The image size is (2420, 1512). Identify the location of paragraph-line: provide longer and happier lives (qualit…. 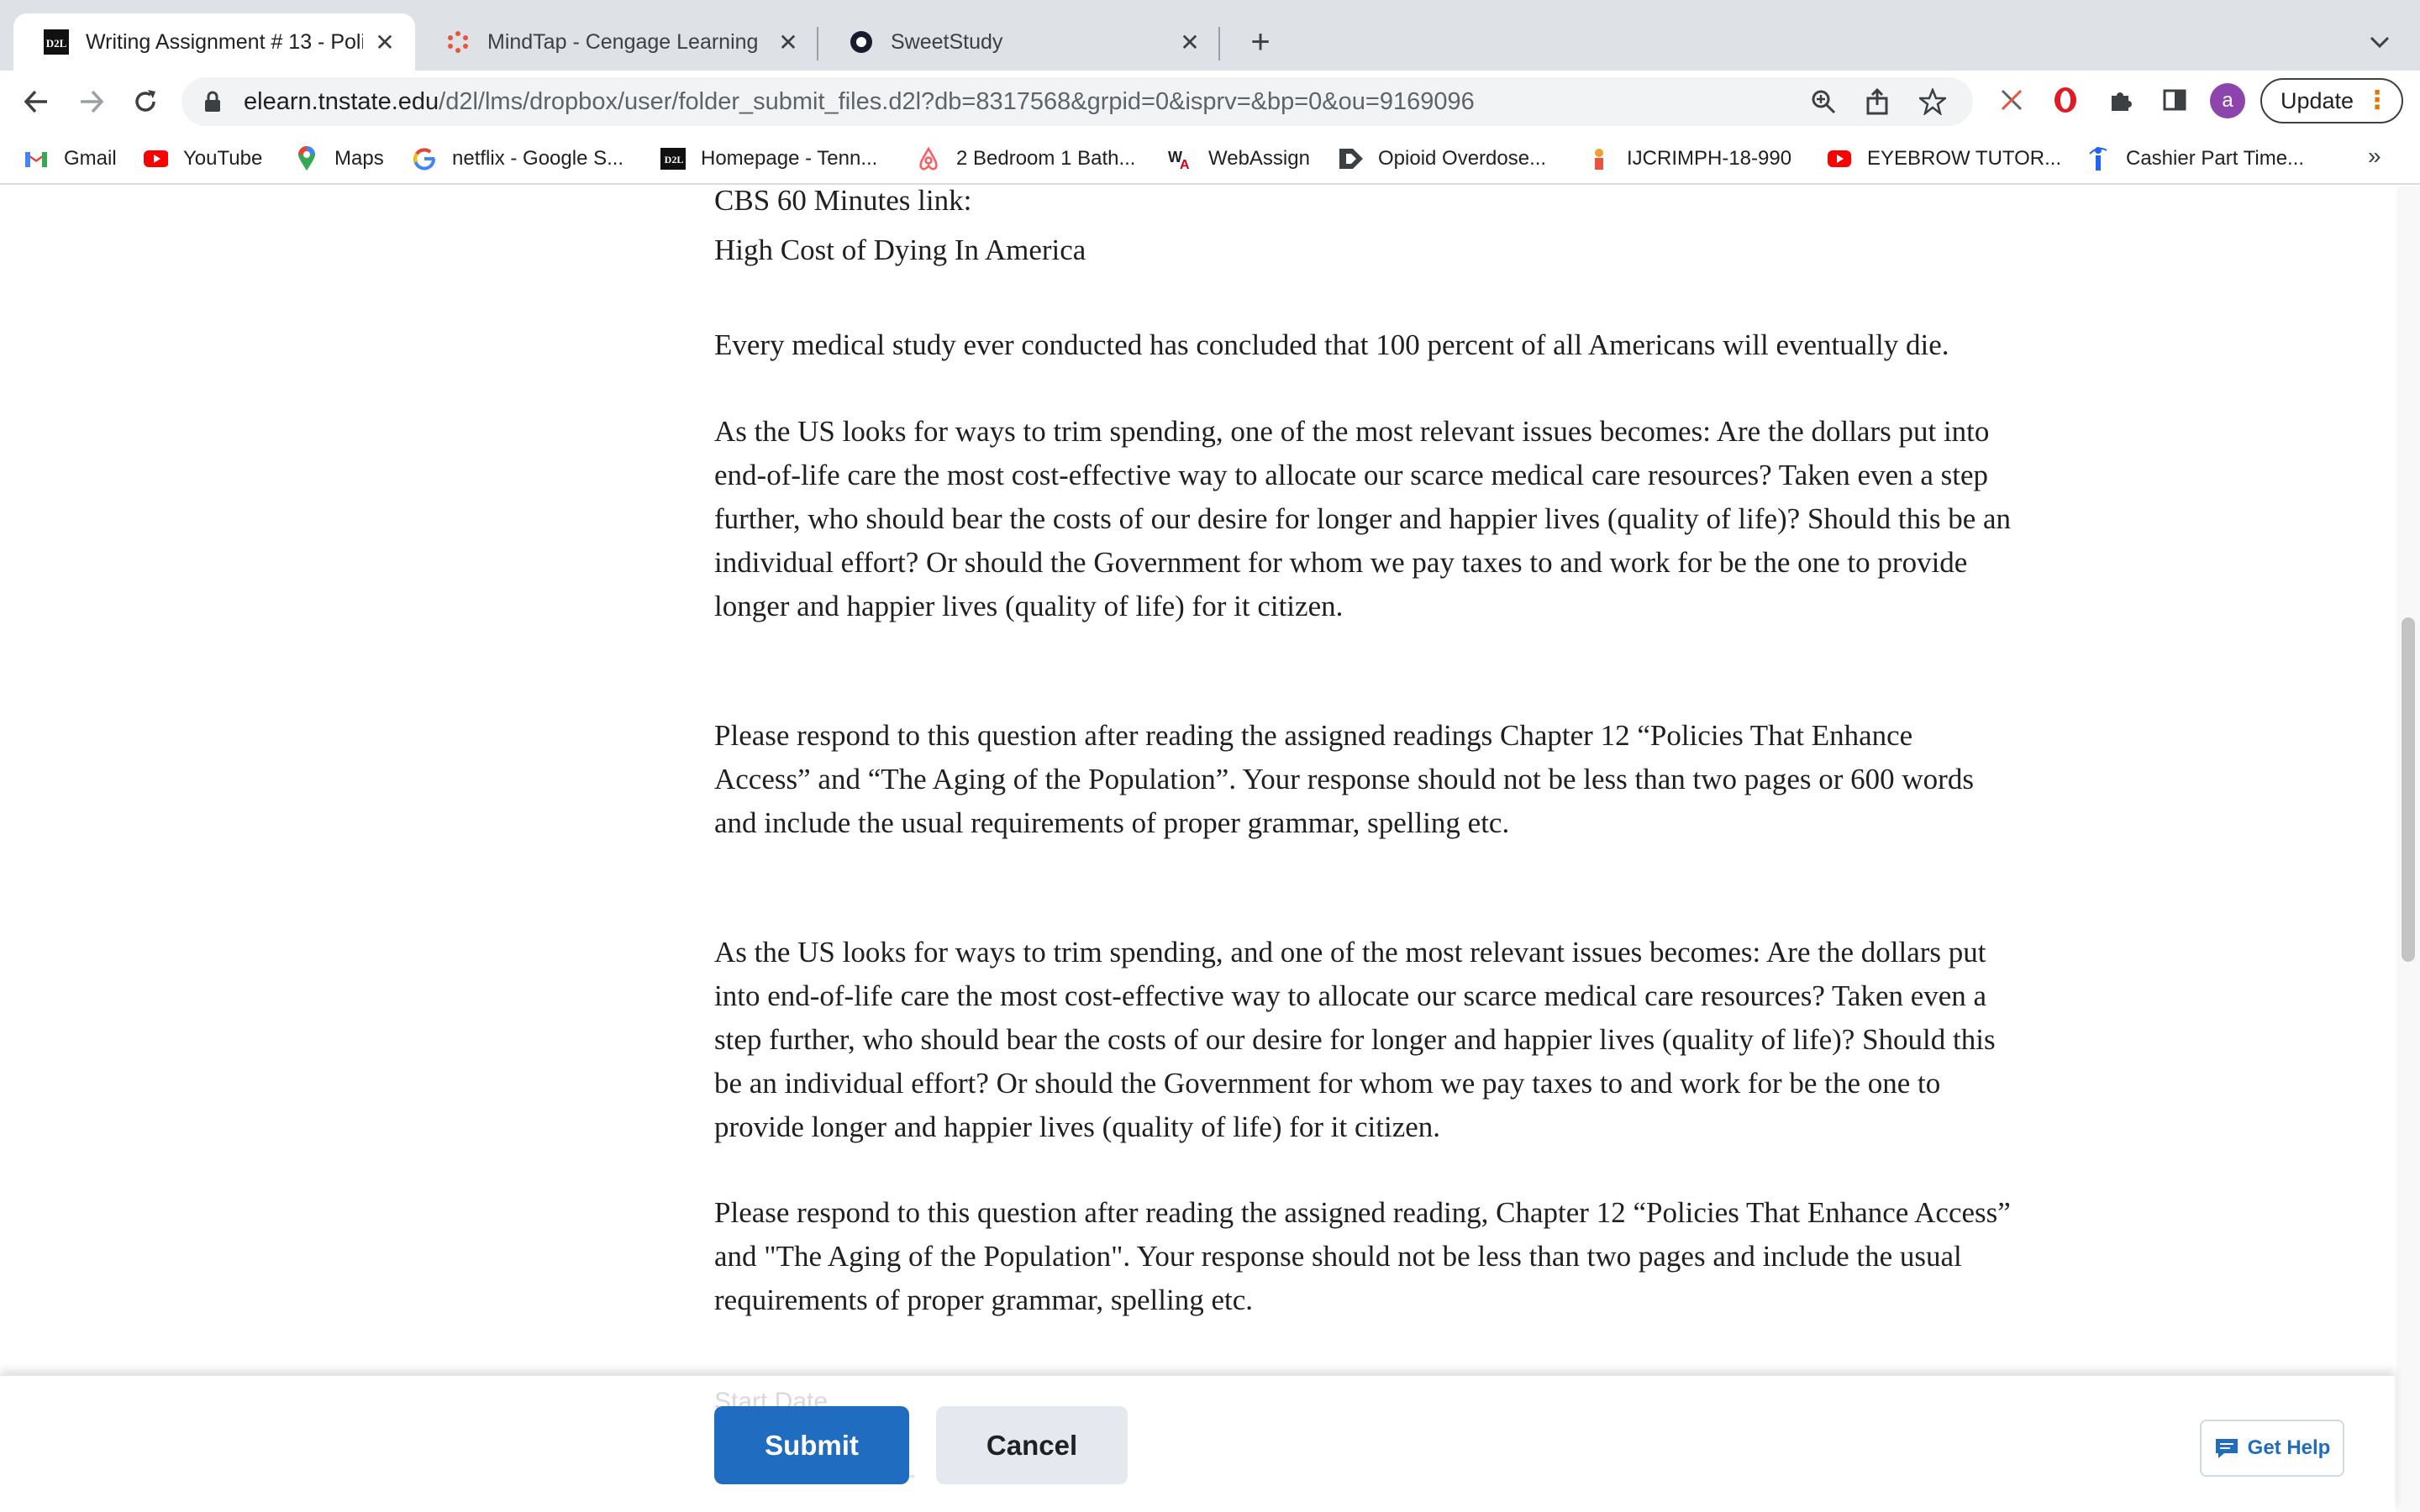
(1077, 1126).